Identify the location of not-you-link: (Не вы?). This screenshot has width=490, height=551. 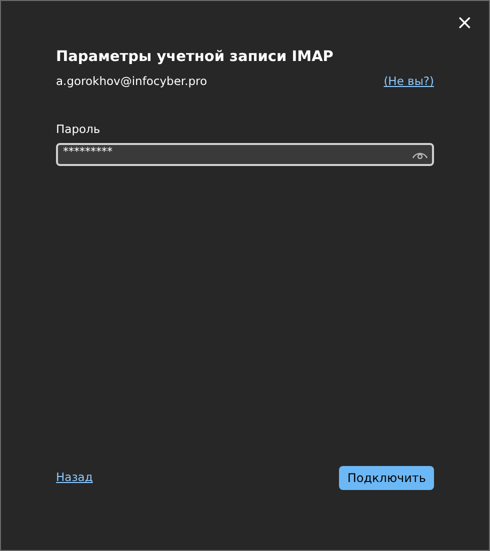
(409, 82).